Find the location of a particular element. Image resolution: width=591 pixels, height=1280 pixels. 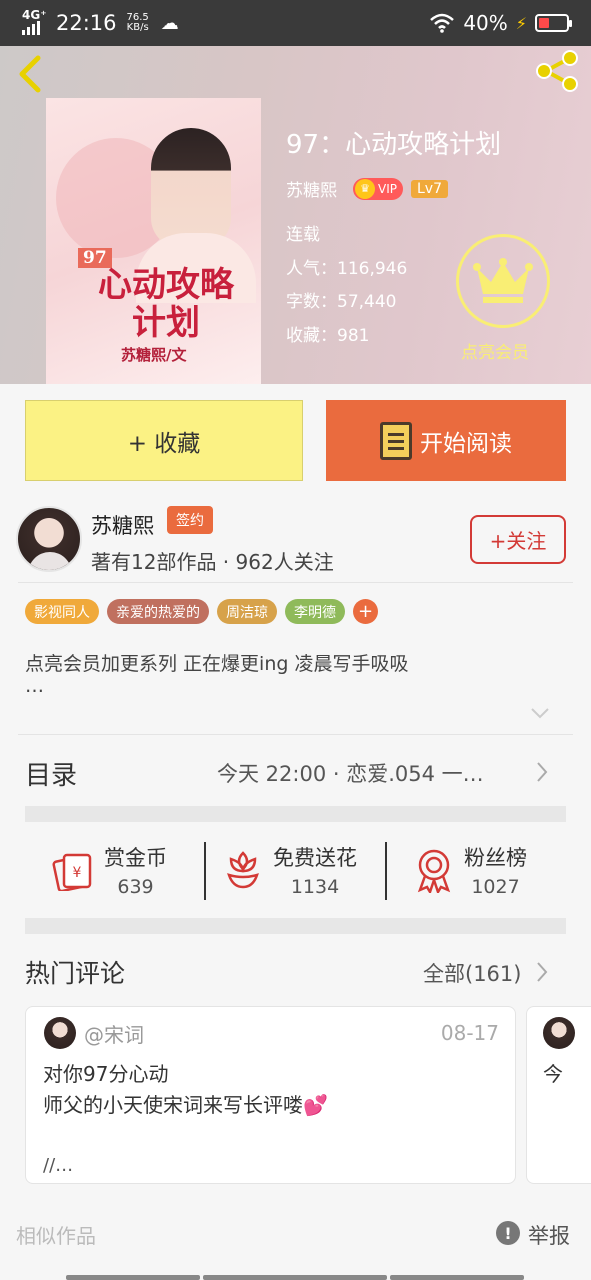

author-name: 苏糖熙 is located at coordinates (122, 525).